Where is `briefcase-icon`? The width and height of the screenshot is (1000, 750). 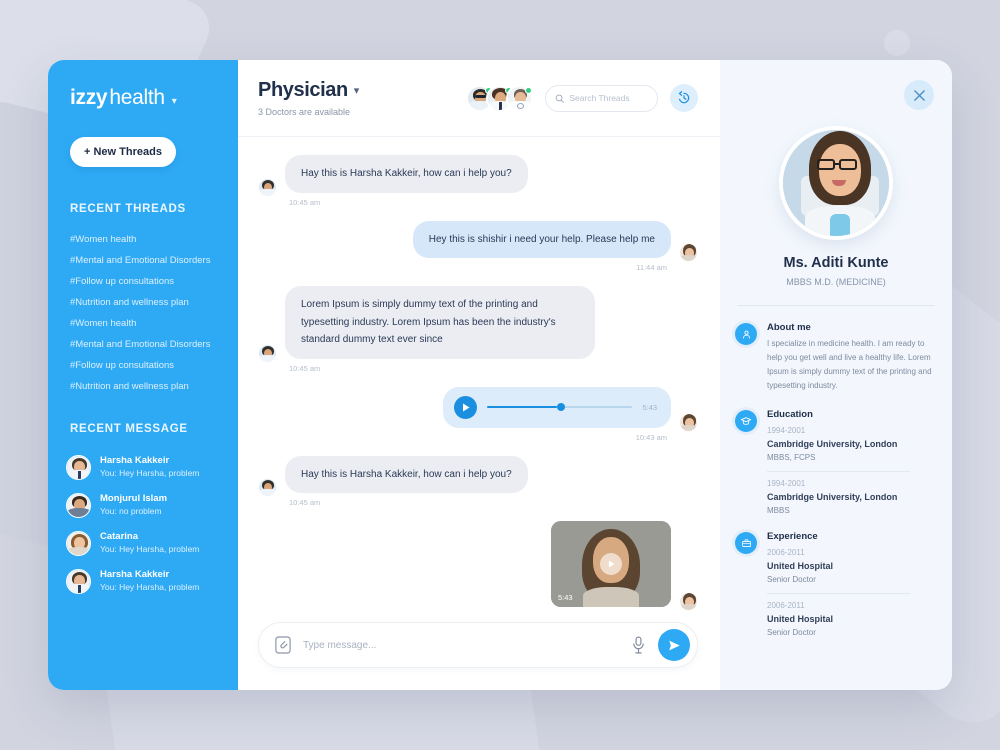
briefcase-icon is located at coordinates (746, 543).